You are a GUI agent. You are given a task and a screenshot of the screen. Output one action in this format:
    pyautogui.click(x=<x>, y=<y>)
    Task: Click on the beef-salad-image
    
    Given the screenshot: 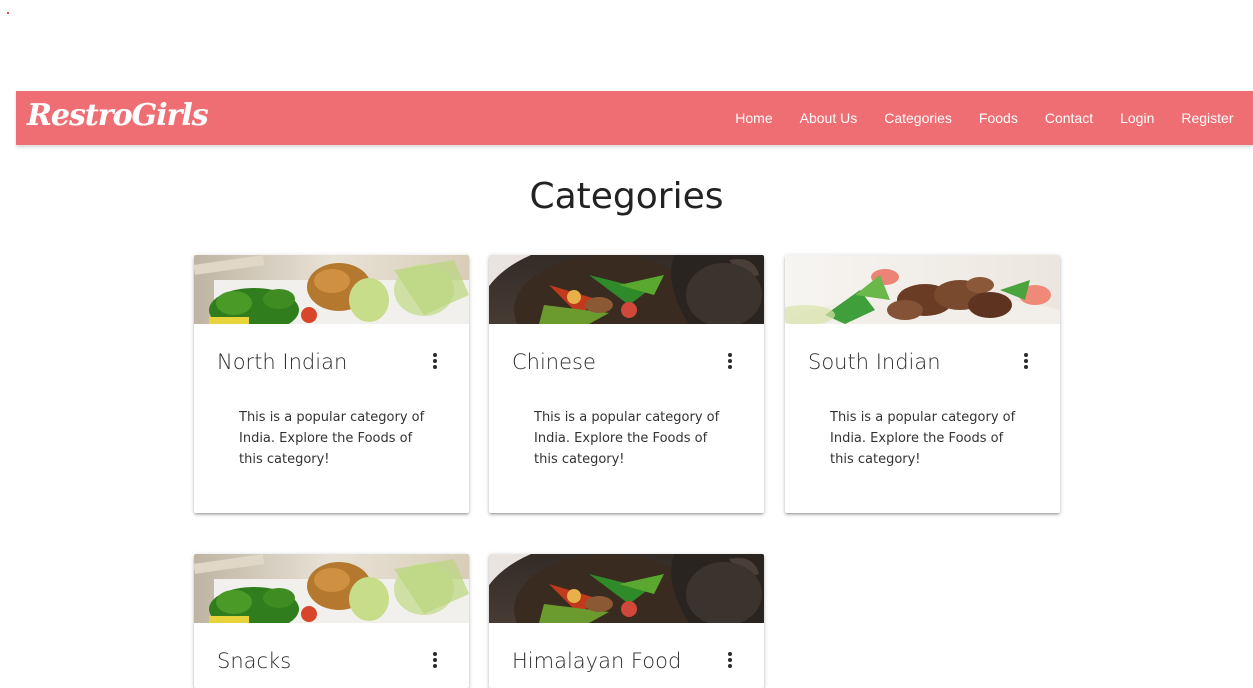 What is the action you would take?
    pyautogui.click(x=922, y=289)
    